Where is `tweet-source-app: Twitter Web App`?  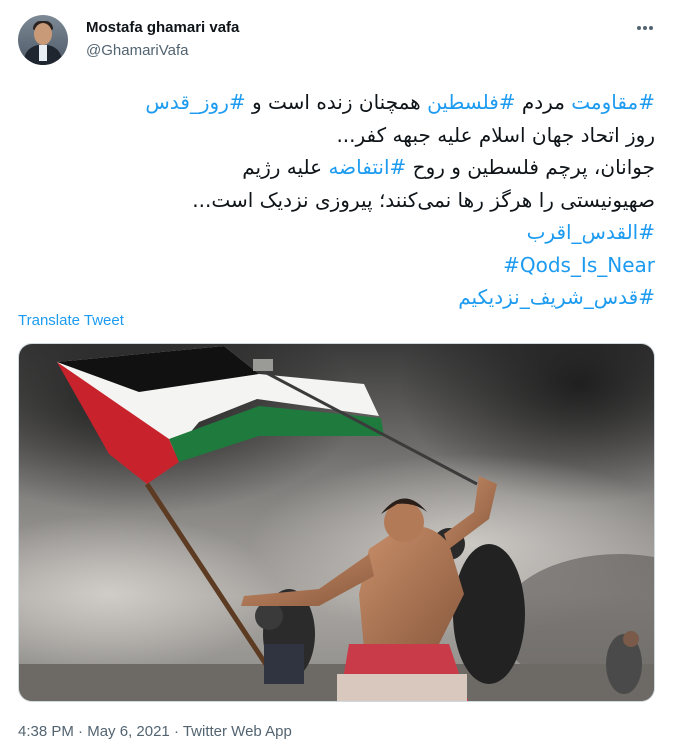
tweet-source-app: Twitter Web App is located at coordinates (237, 731).